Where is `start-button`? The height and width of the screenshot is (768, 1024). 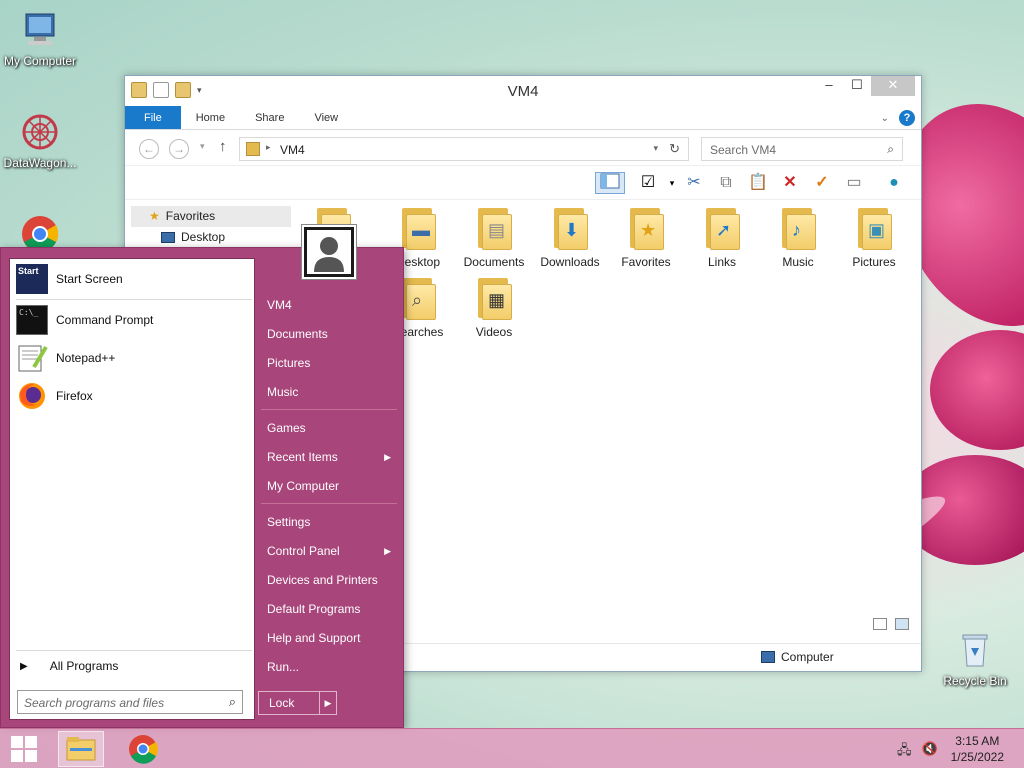 start-button is located at coordinates (24, 748).